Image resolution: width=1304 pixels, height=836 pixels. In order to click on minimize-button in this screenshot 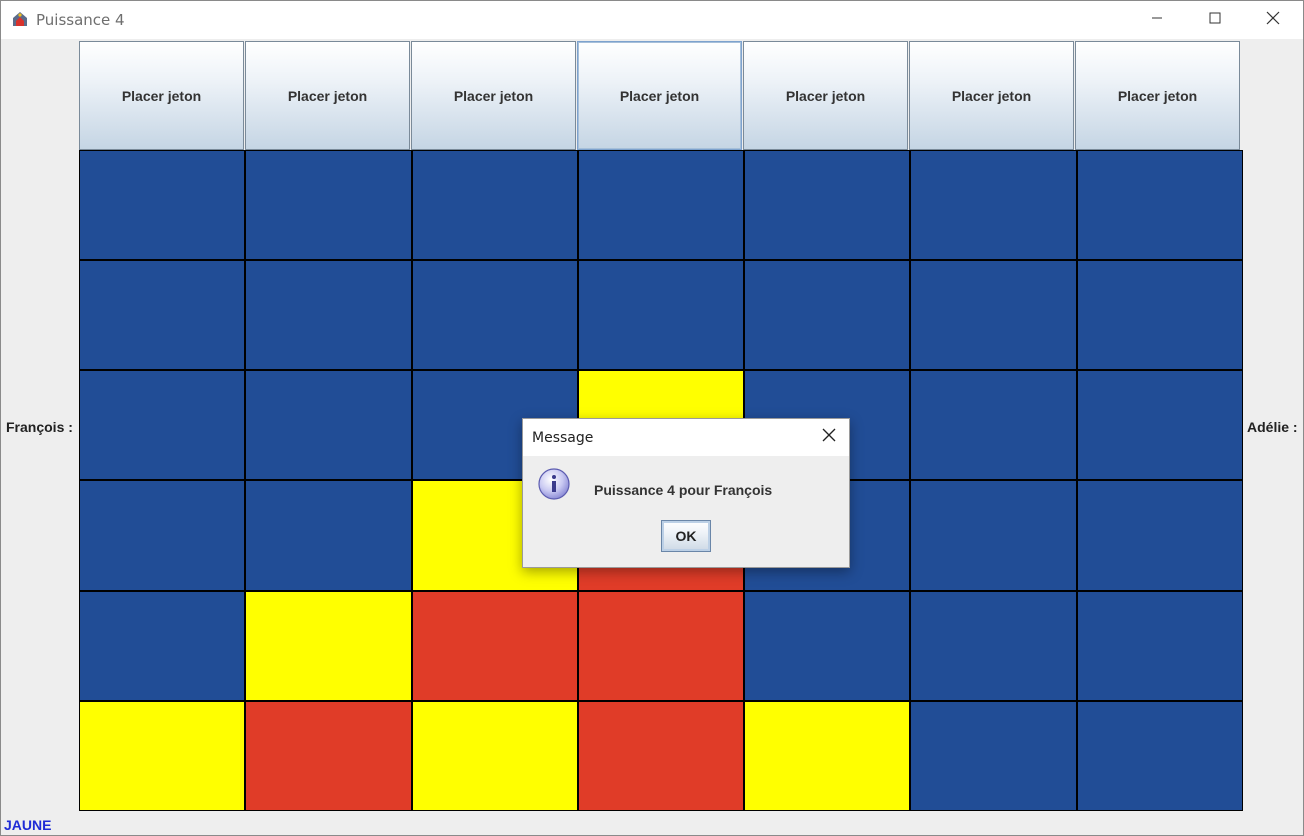, I will do `click(1157, 20)`.